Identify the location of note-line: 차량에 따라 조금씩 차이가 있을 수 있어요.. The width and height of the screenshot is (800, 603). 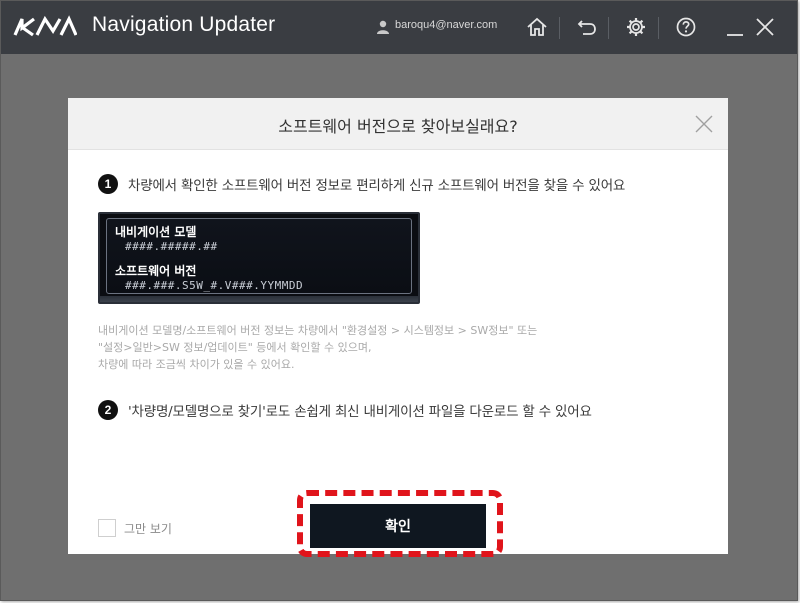
(196, 364).